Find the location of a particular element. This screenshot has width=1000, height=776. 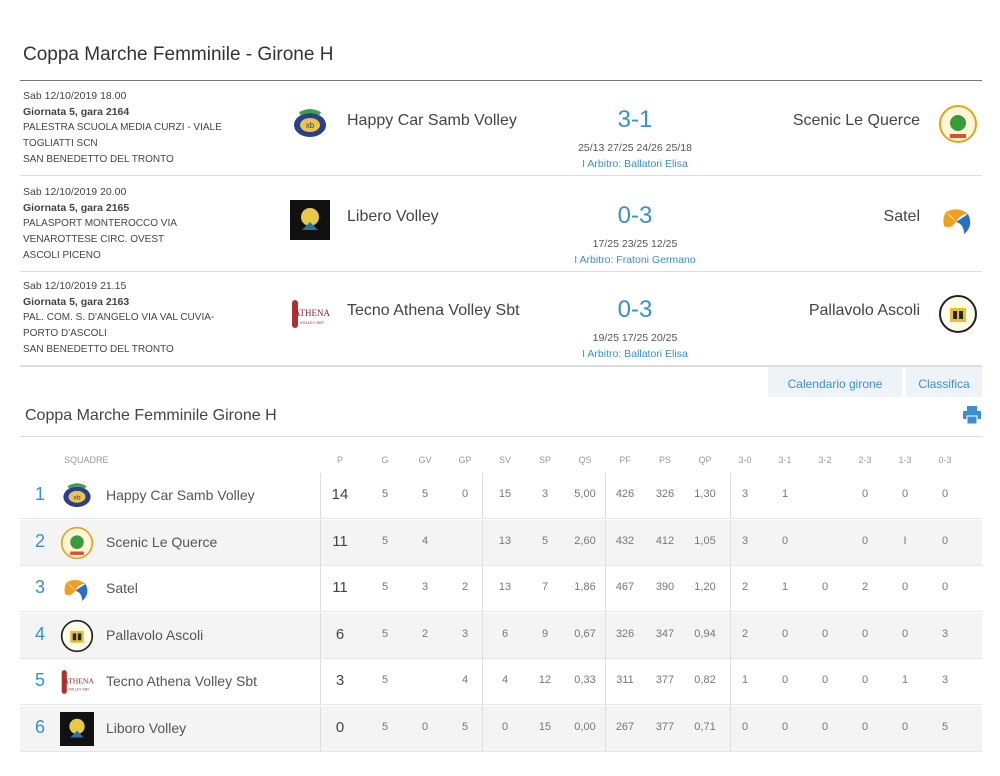

team-rank: 6 is located at coordinates (39, 726).